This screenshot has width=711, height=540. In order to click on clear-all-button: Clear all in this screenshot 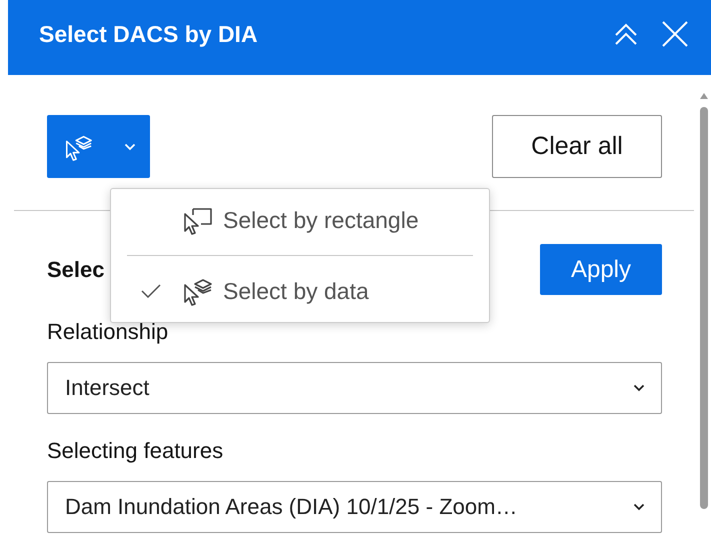, I will do `click(577, 146)`.